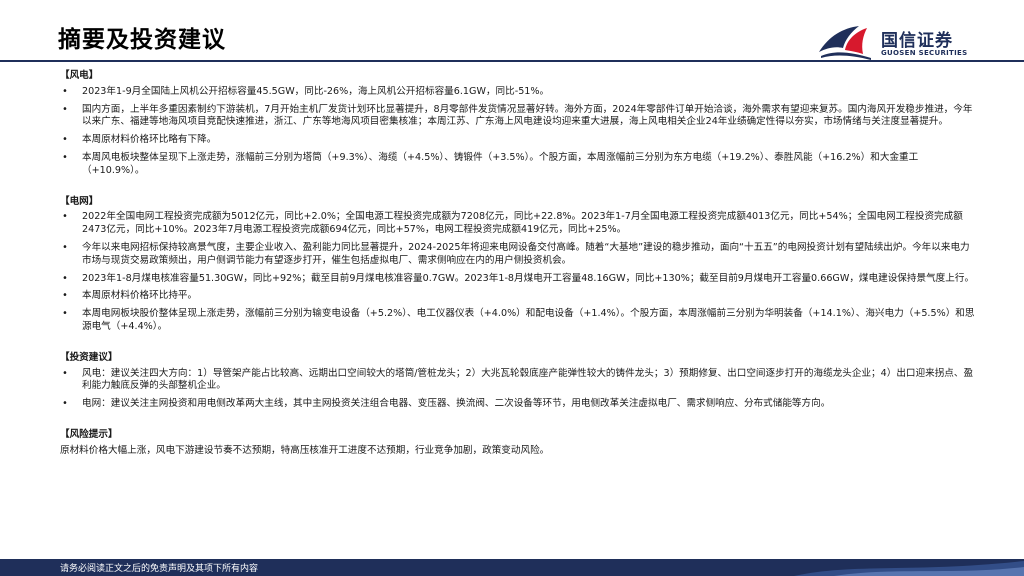 This screenshot has height=576, width=1024. What do you see at coordinates (89, 357) in the screenshot?
I see `section-heading-investment: 【投资建议】` at bounding box center [89, 357].